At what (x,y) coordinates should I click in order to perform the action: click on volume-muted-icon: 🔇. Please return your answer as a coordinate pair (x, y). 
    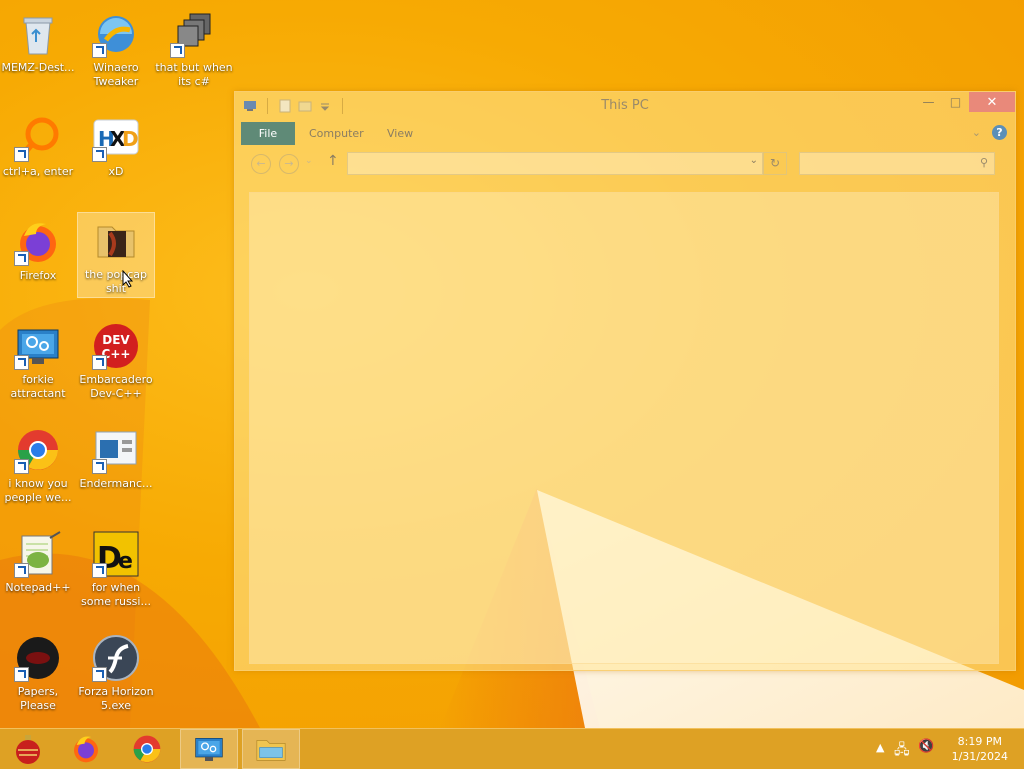
    Looking at the image, I should click on (926, 746).